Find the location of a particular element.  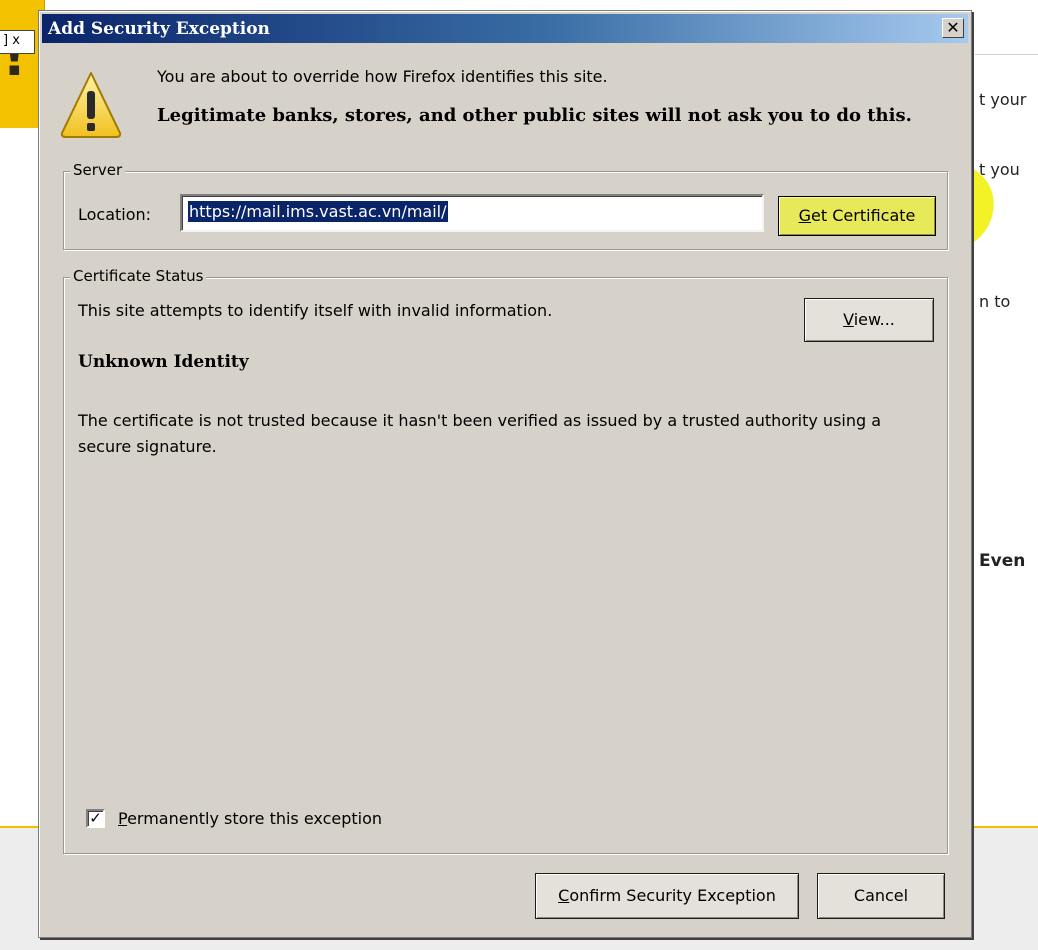

close-icon: ✕ is located at coordinates (953, 27).